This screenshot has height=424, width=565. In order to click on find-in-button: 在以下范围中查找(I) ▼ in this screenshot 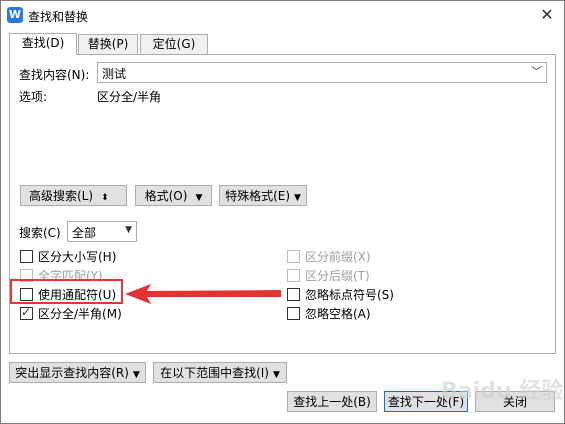, I will do `click(220, 372)`.